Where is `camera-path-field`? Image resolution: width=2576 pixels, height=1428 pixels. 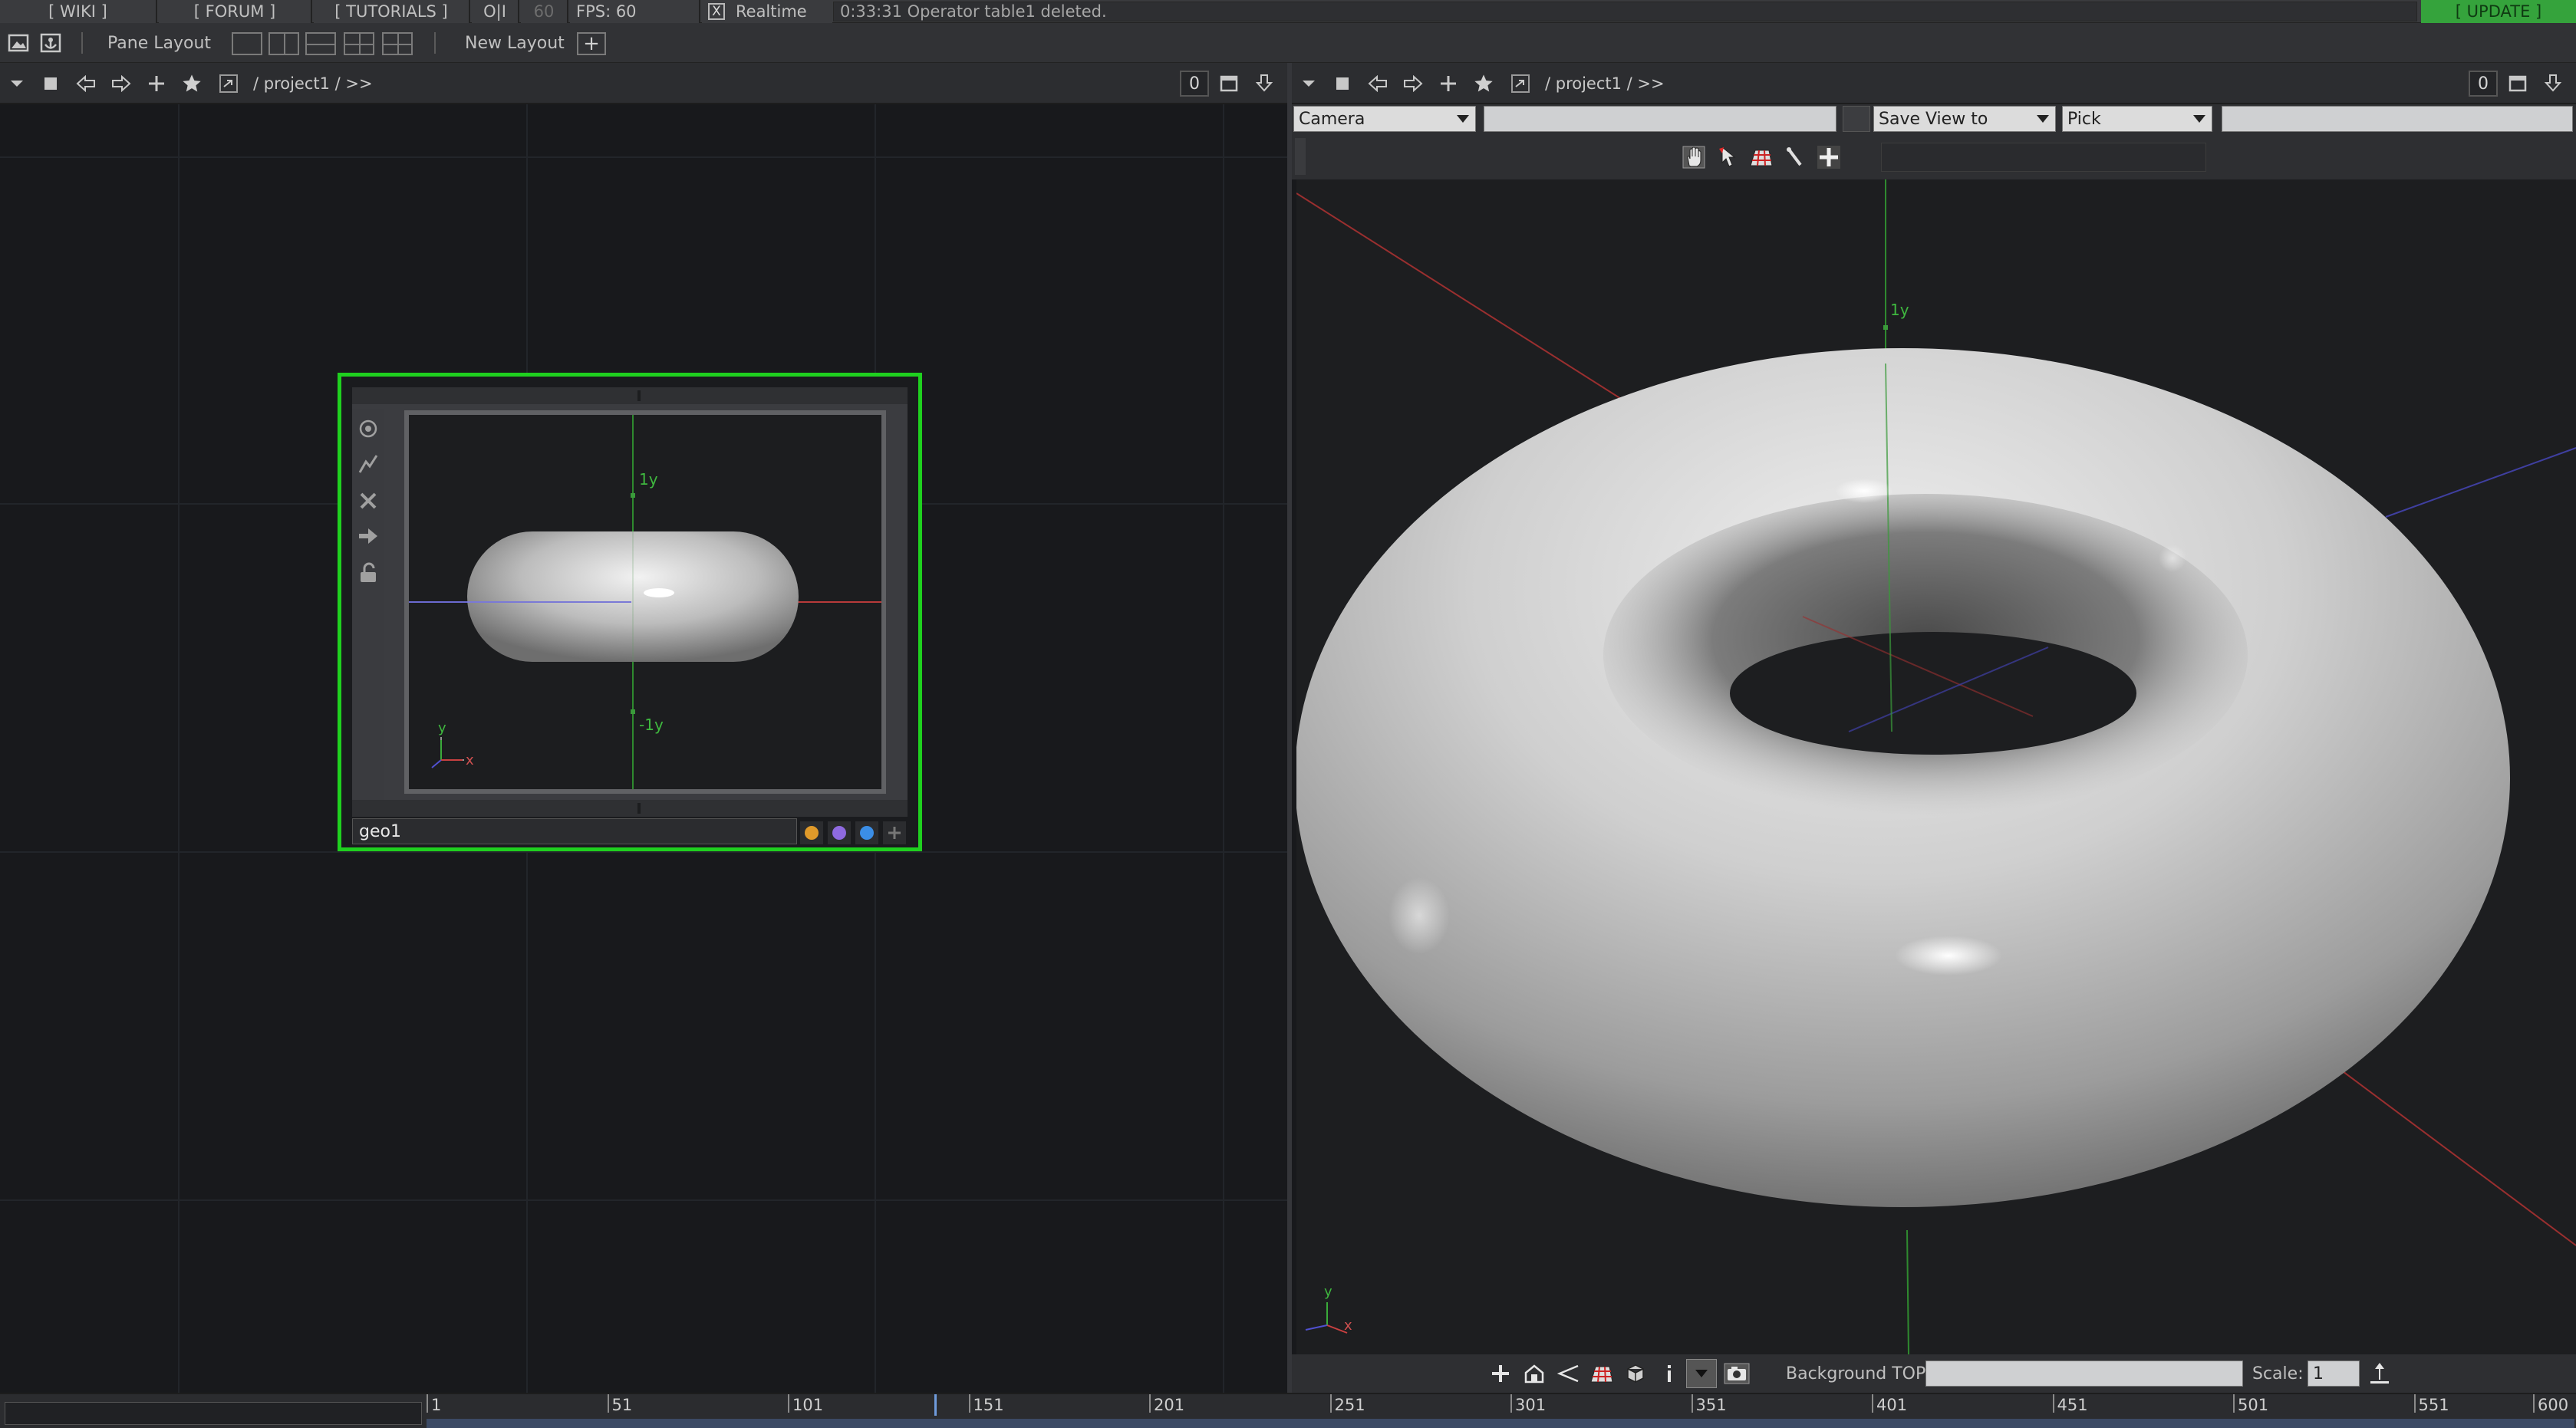 camera-path-field is located at coordinates (1660, 119).